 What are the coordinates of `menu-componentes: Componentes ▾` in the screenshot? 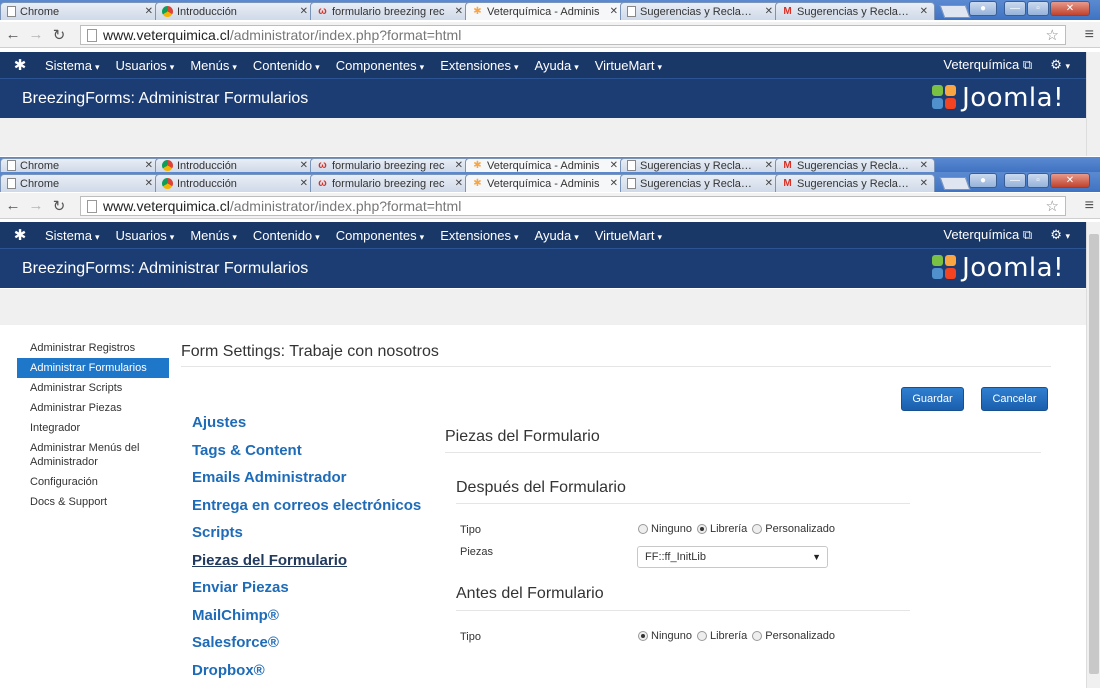 It's located at (383, 235).